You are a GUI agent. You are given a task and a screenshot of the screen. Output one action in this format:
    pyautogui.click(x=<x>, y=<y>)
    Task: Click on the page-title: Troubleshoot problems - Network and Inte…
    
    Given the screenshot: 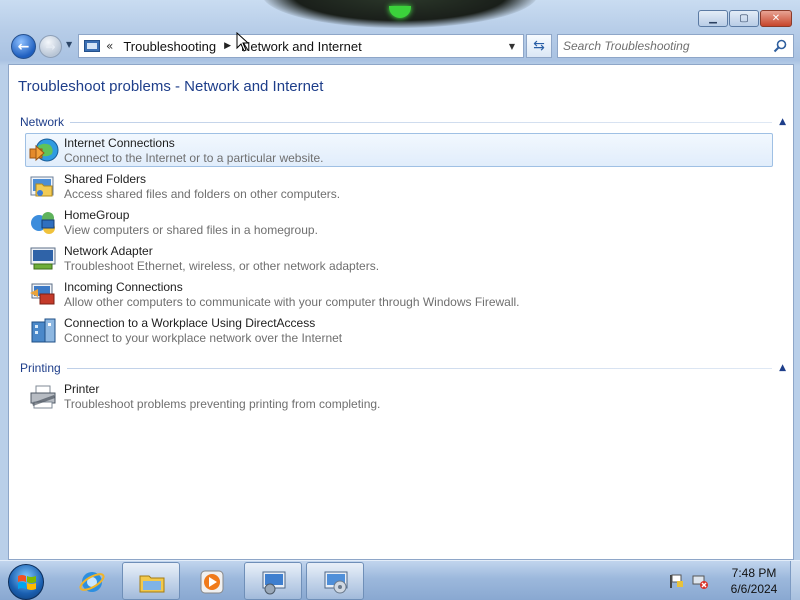 What is the action you would take?
    pyautogui.click(x=171, y=86)
    